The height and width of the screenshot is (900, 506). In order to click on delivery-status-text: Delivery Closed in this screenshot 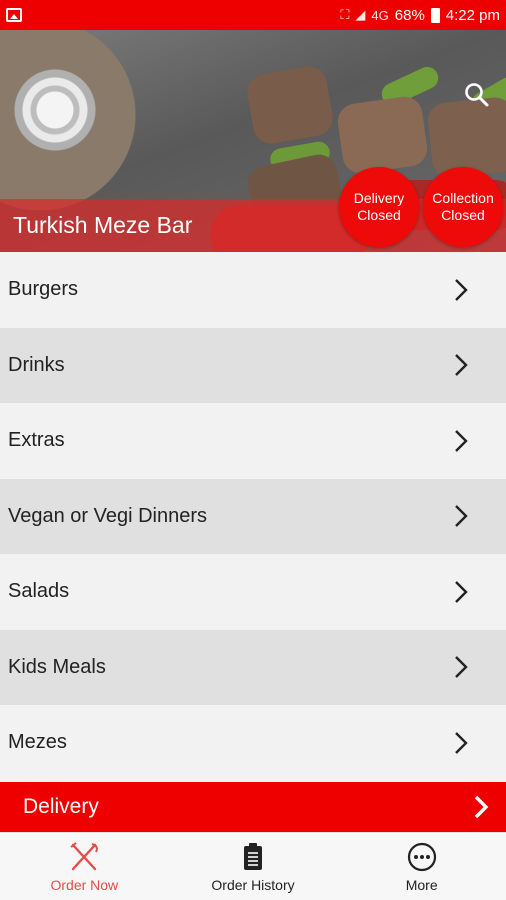, I will do `click(379, 206)`.